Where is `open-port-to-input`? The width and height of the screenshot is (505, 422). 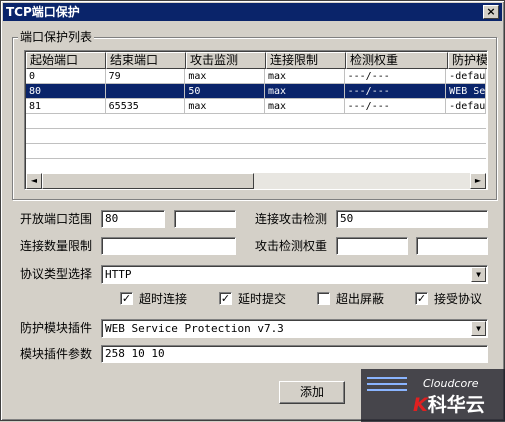 open-port-to-input is located at coordinates (205, 219).